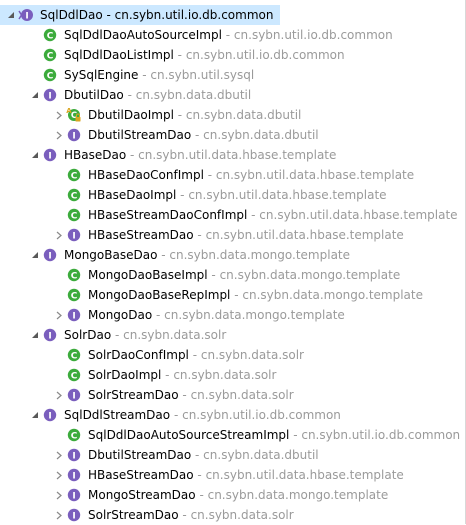 The height and width of the screenshot is (525, 466). Describe the element at coordinates (150, 115) in the screenshot. I see `tree-row: C A DbutilDaoImpl - cn.sybn.data.dbutil` at that location.